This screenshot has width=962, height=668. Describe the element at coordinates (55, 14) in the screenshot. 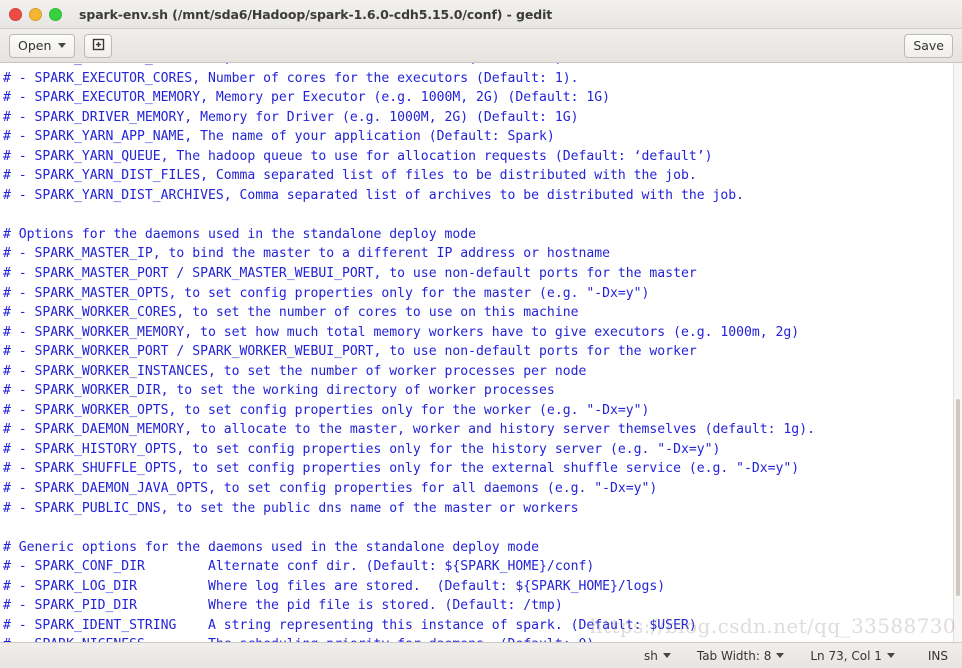

I see `maximize-button` at that location.